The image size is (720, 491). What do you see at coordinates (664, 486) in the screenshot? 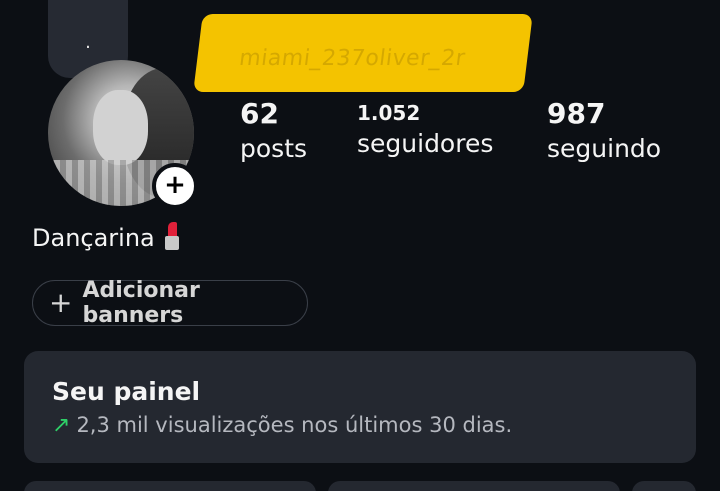
I see `action-button-add-person` at bounding box center [664, 486].